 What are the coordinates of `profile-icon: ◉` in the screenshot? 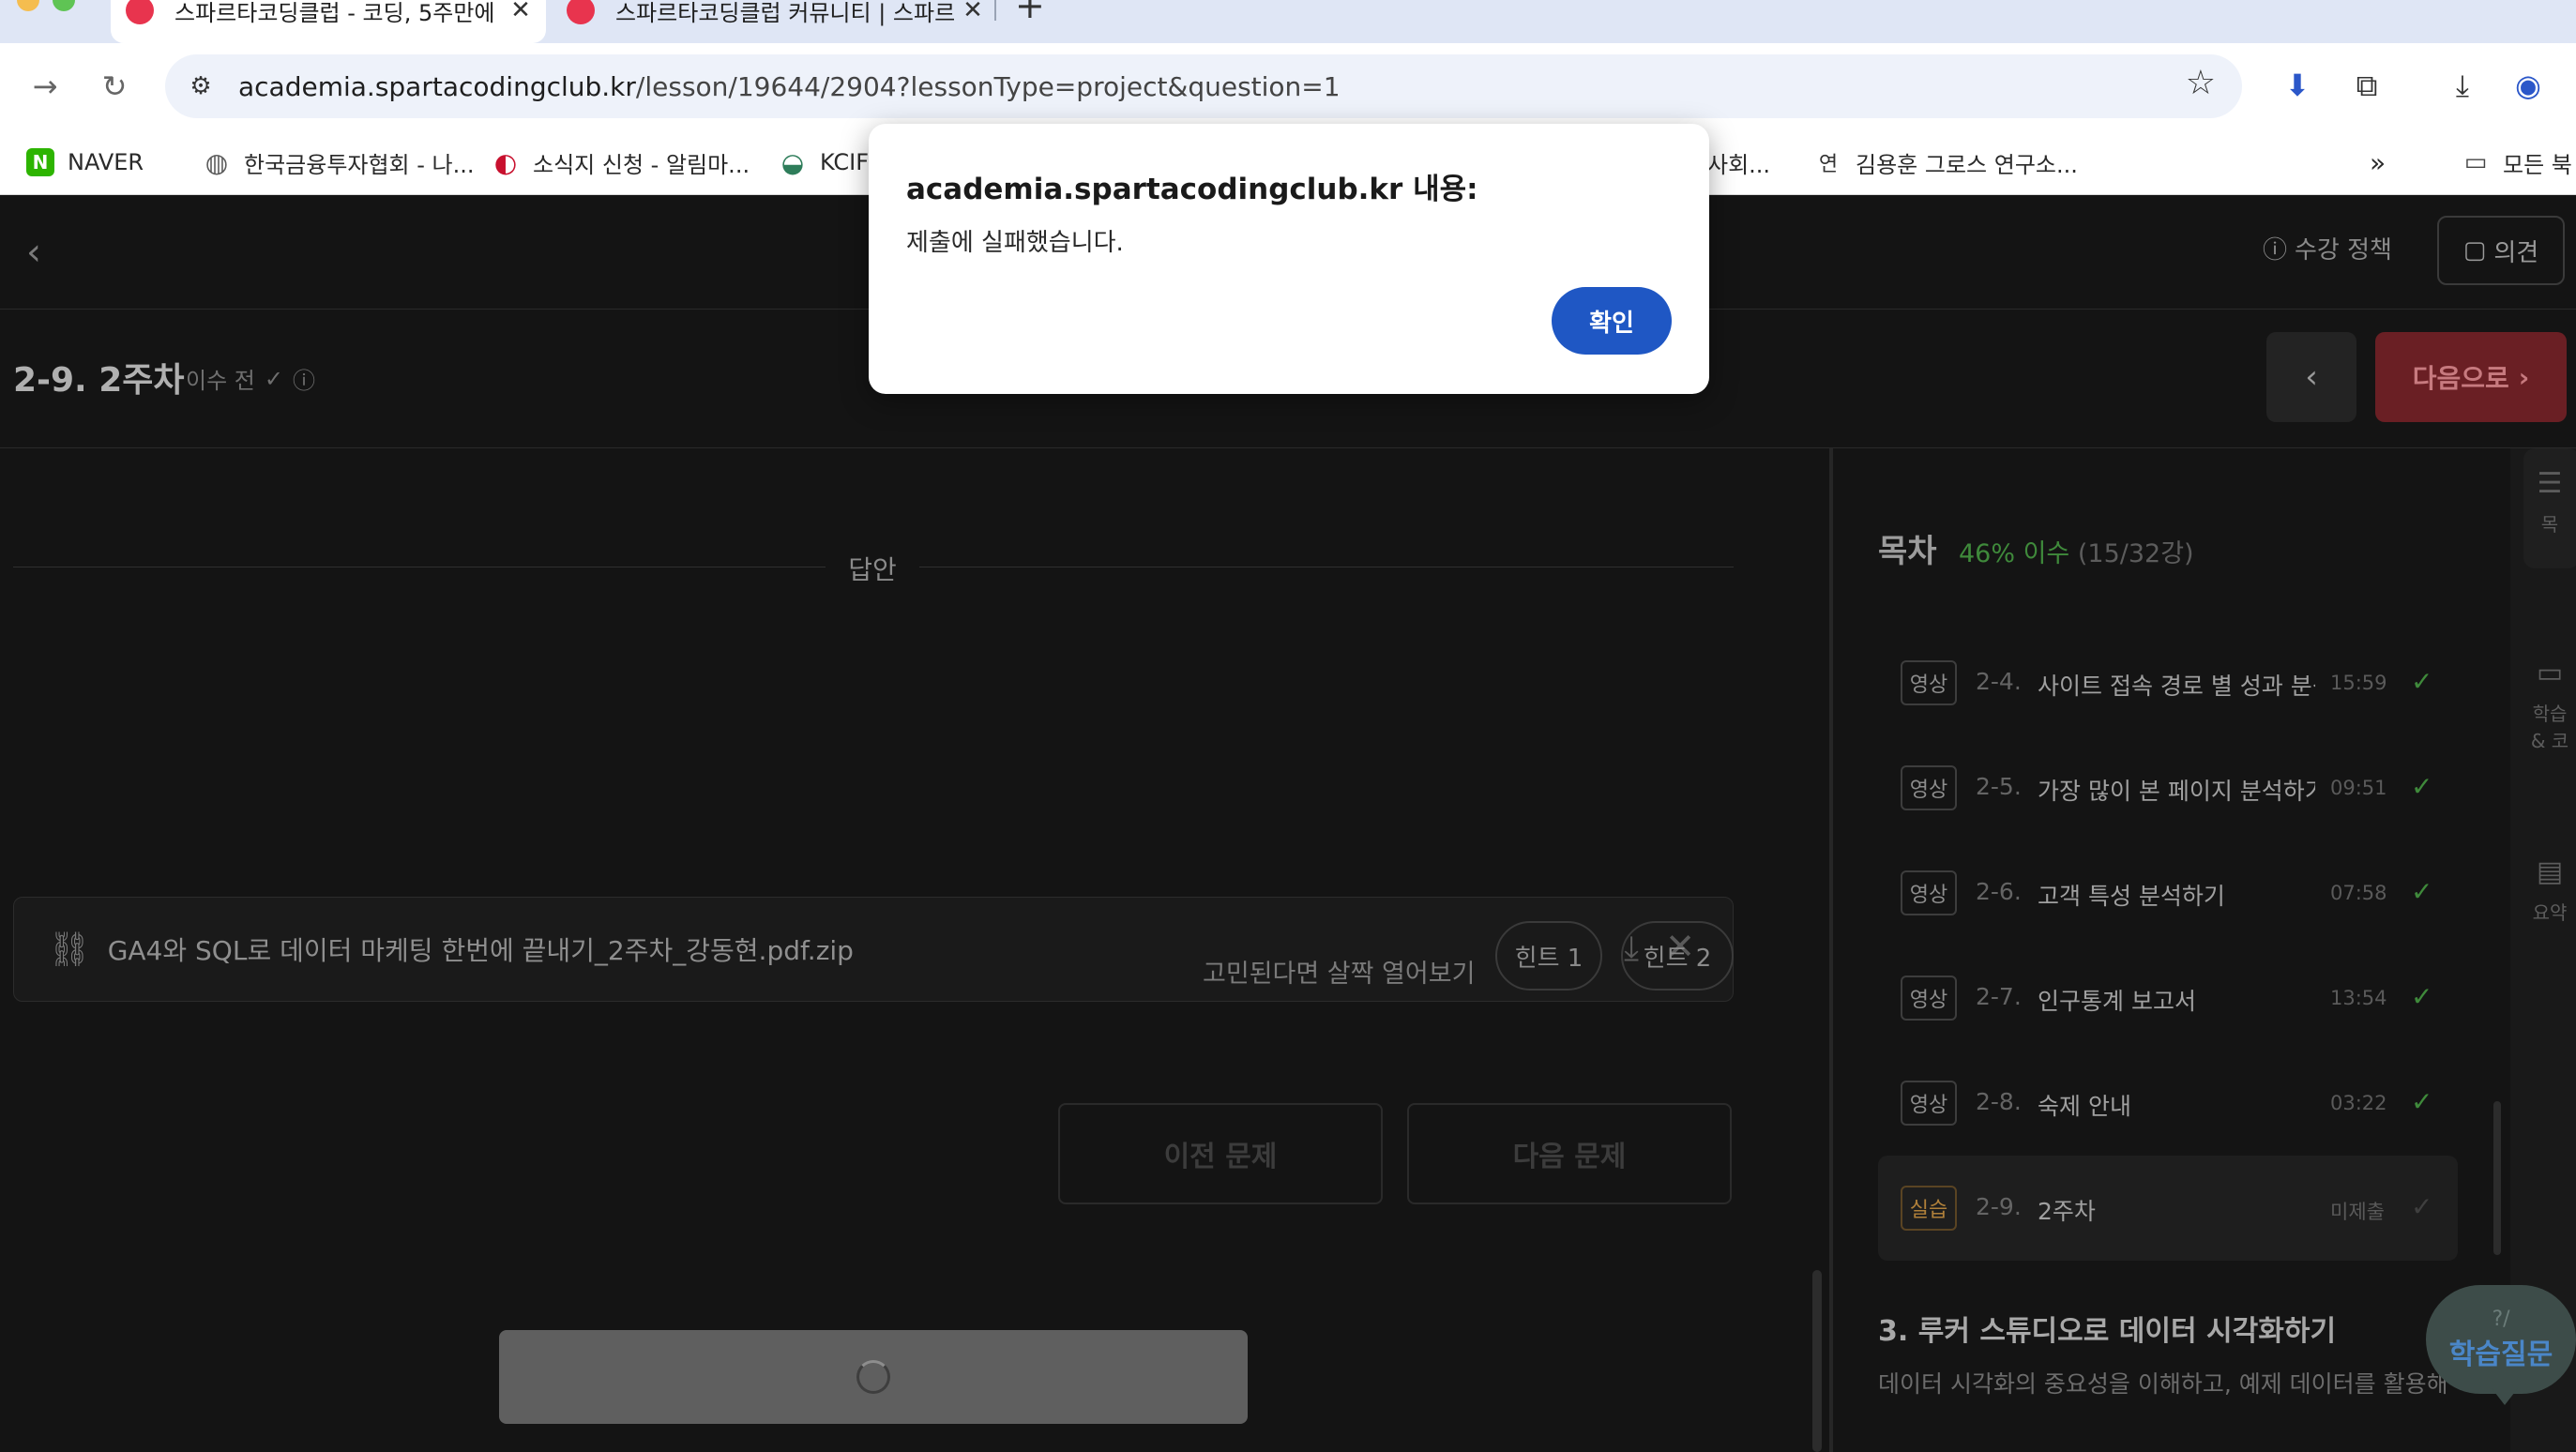 It's located at (2528, 85).